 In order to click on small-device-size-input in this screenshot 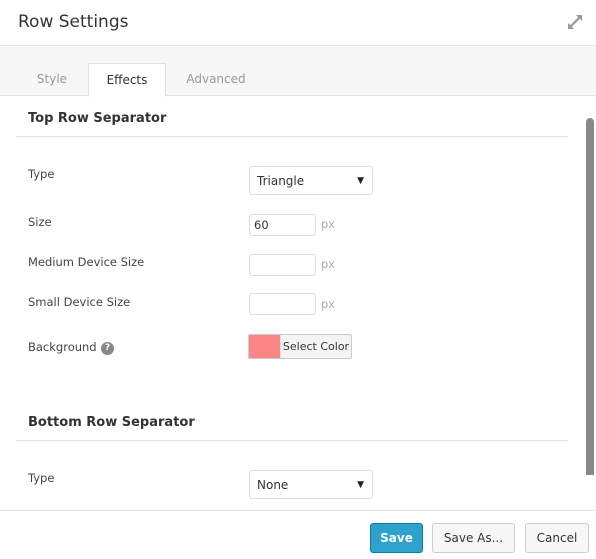, I will do `click(282, 304)`.